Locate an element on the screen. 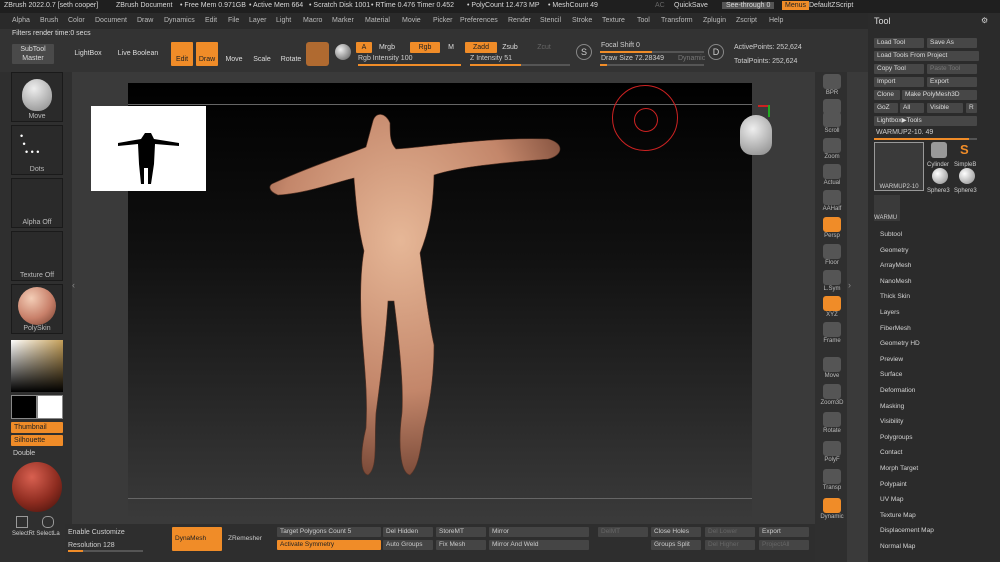 The width and height of the screenshot is (1000, 562). menu-render: Render is located at coordinates (519, 20).